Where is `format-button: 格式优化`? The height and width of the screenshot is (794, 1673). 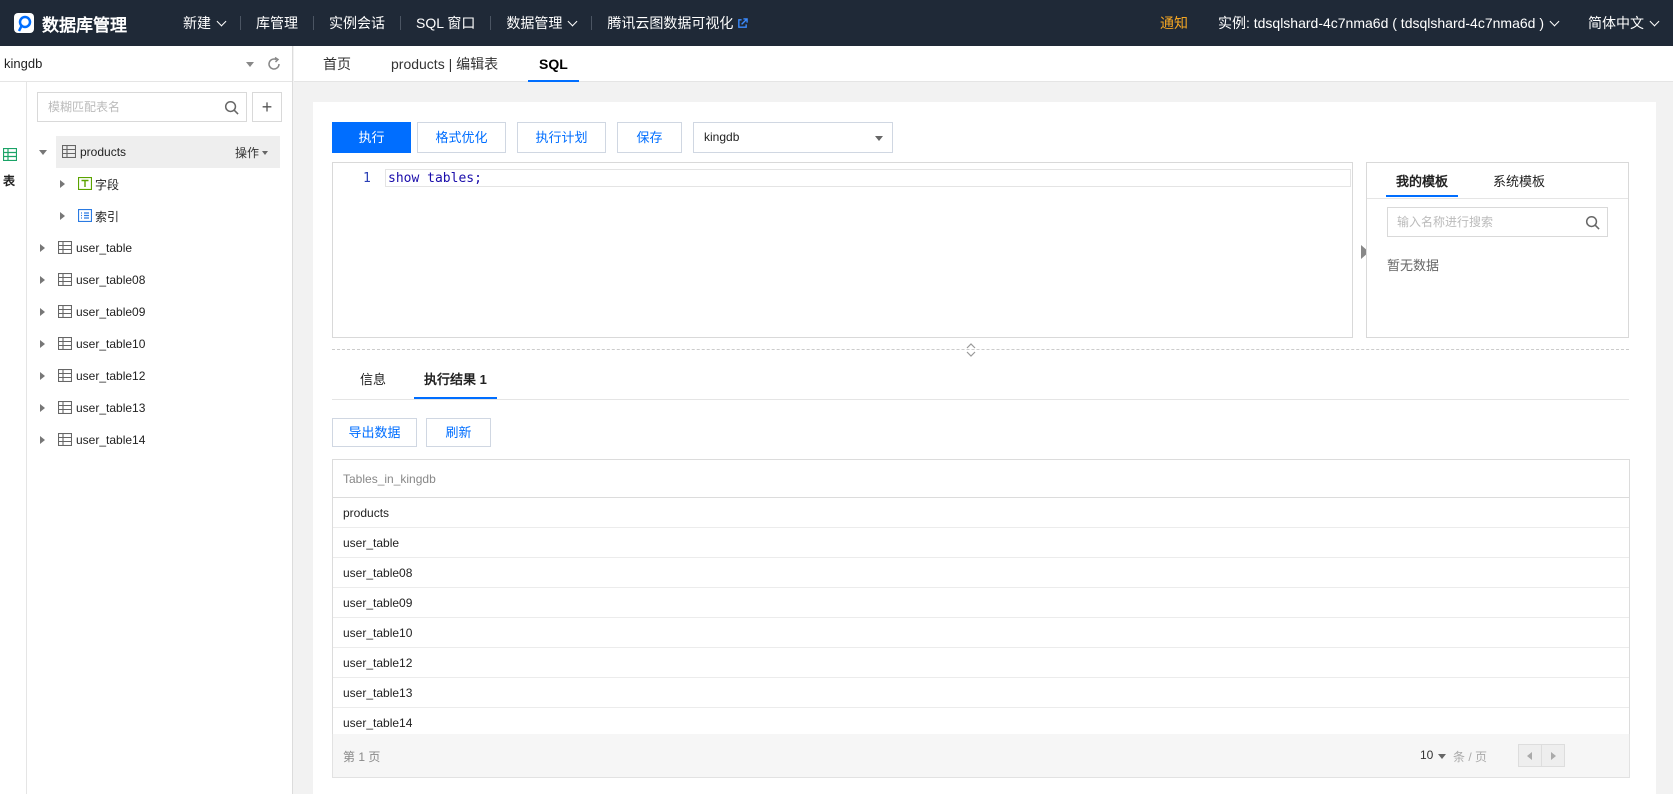
format-button: 格式优化 is located at coordinates (461, 137).